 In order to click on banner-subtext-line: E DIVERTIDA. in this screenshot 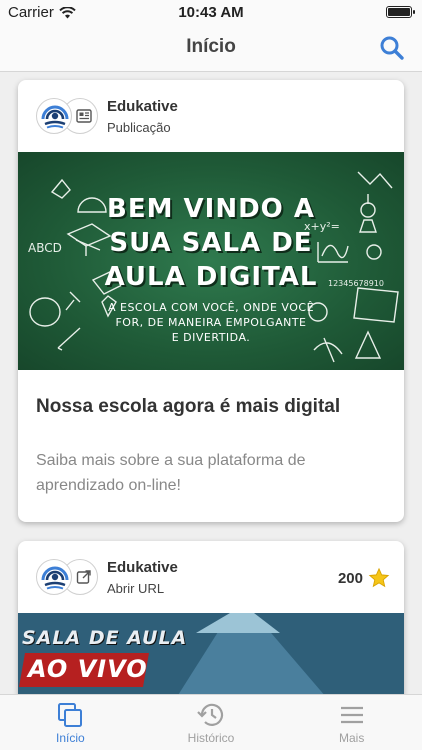, I will do `click(211, 337)`.